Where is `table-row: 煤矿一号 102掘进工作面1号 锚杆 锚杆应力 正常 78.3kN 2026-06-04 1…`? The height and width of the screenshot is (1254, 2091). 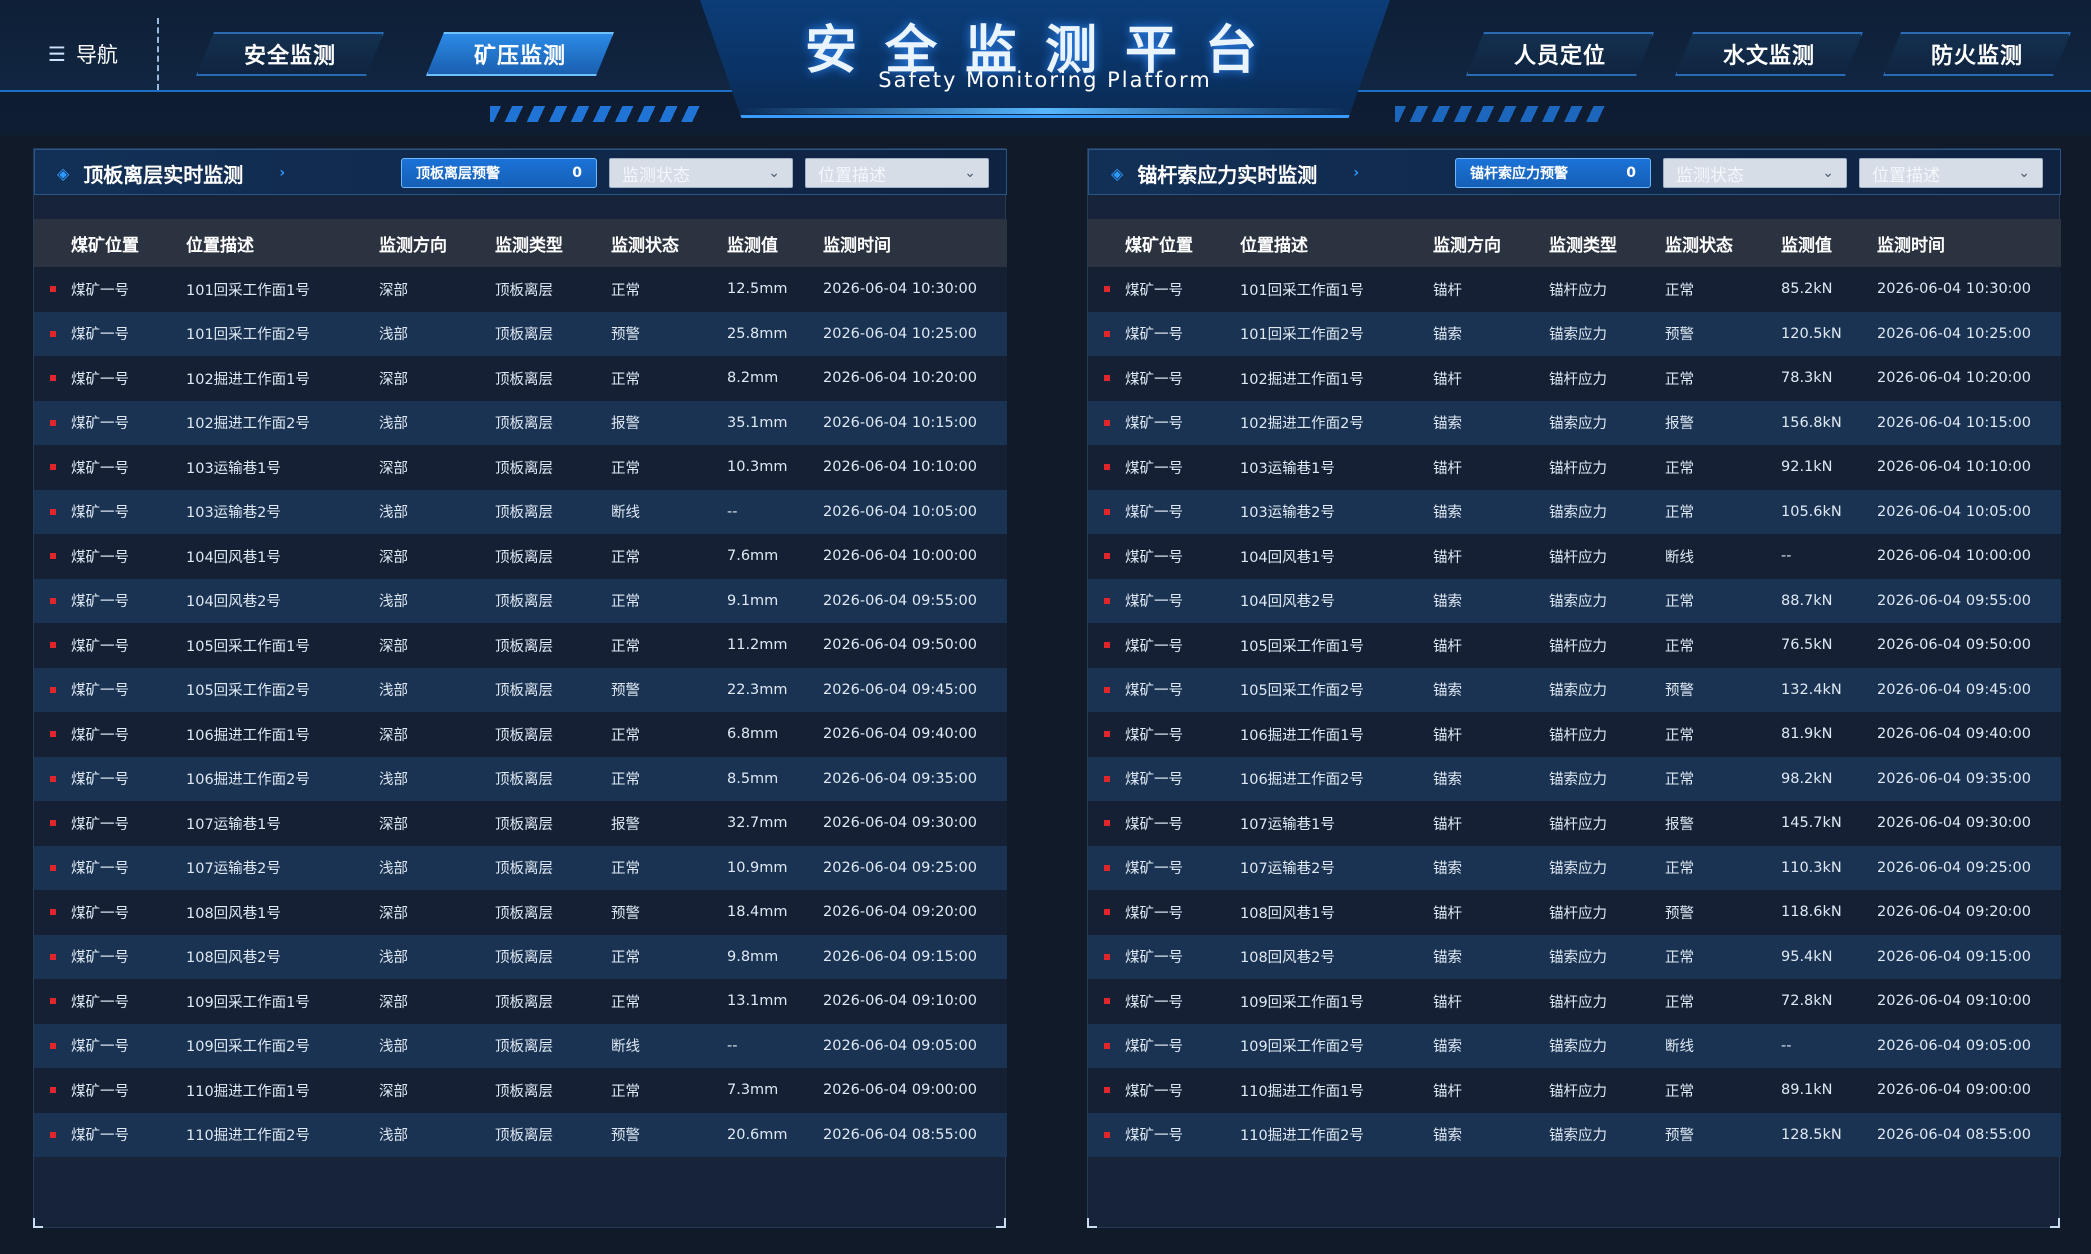
table-row: 煤矿一号 102掘进工作面1号 锚杆 锚杆应力 正常 78.3kN 2026-06-04 1… is located at coordinates (1574, 378).